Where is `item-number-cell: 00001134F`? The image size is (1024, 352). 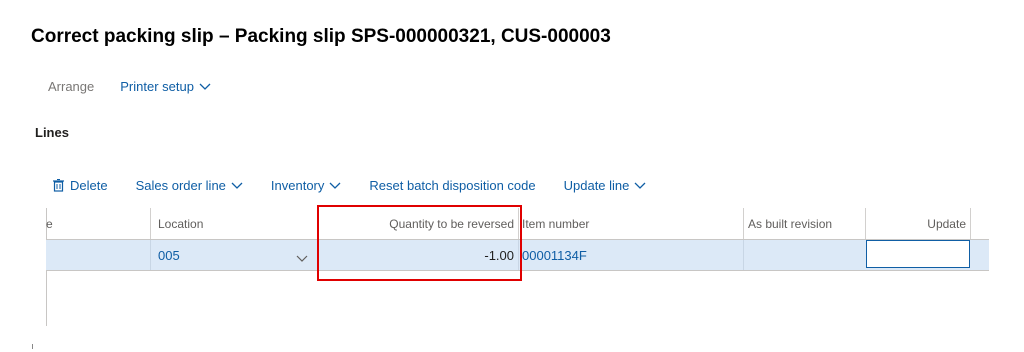
item-number-cell: 00001134F is located at coordinates (622, 255).